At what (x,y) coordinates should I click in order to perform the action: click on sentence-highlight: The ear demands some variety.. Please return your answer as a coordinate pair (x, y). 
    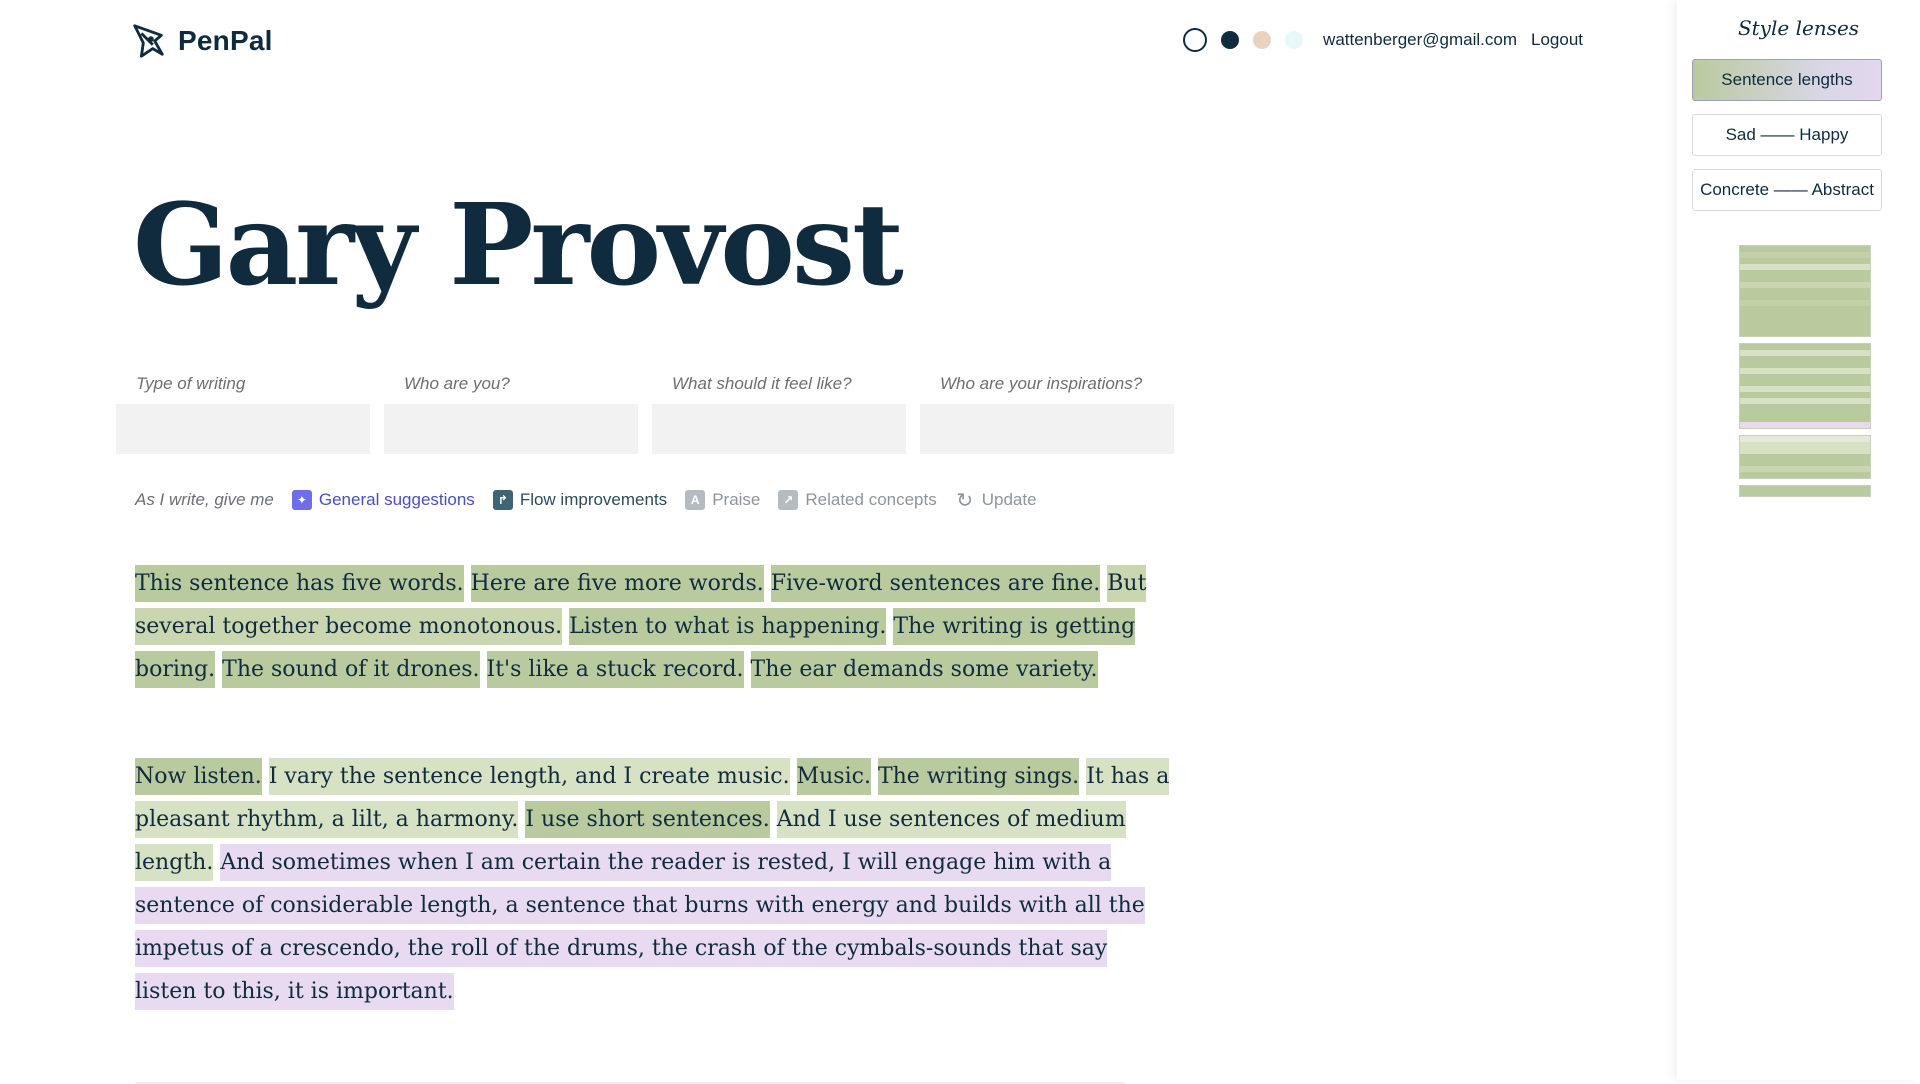
    Looking at the image, I should click on (924, 669).